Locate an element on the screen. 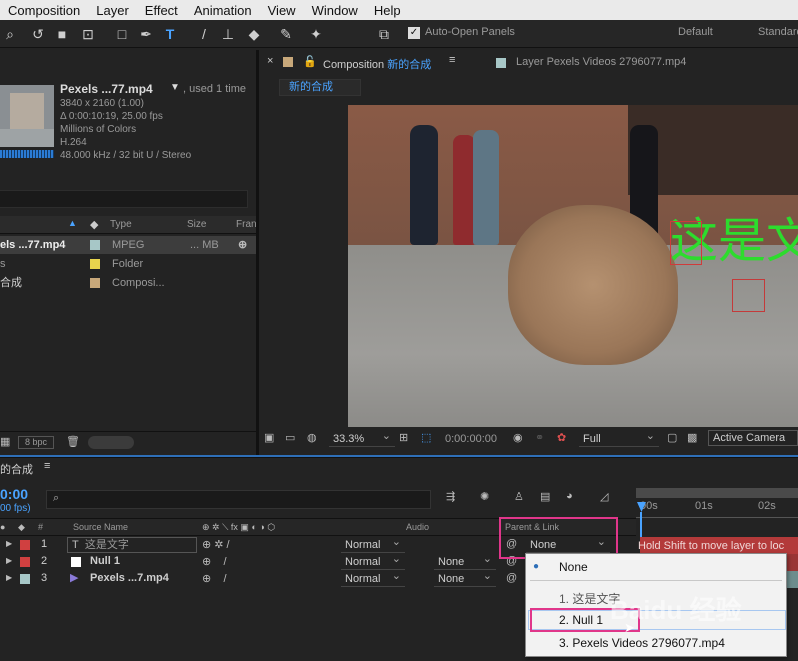 The image size is (798, 661). menu-composition: Composition is located at coordinates (44, 10).